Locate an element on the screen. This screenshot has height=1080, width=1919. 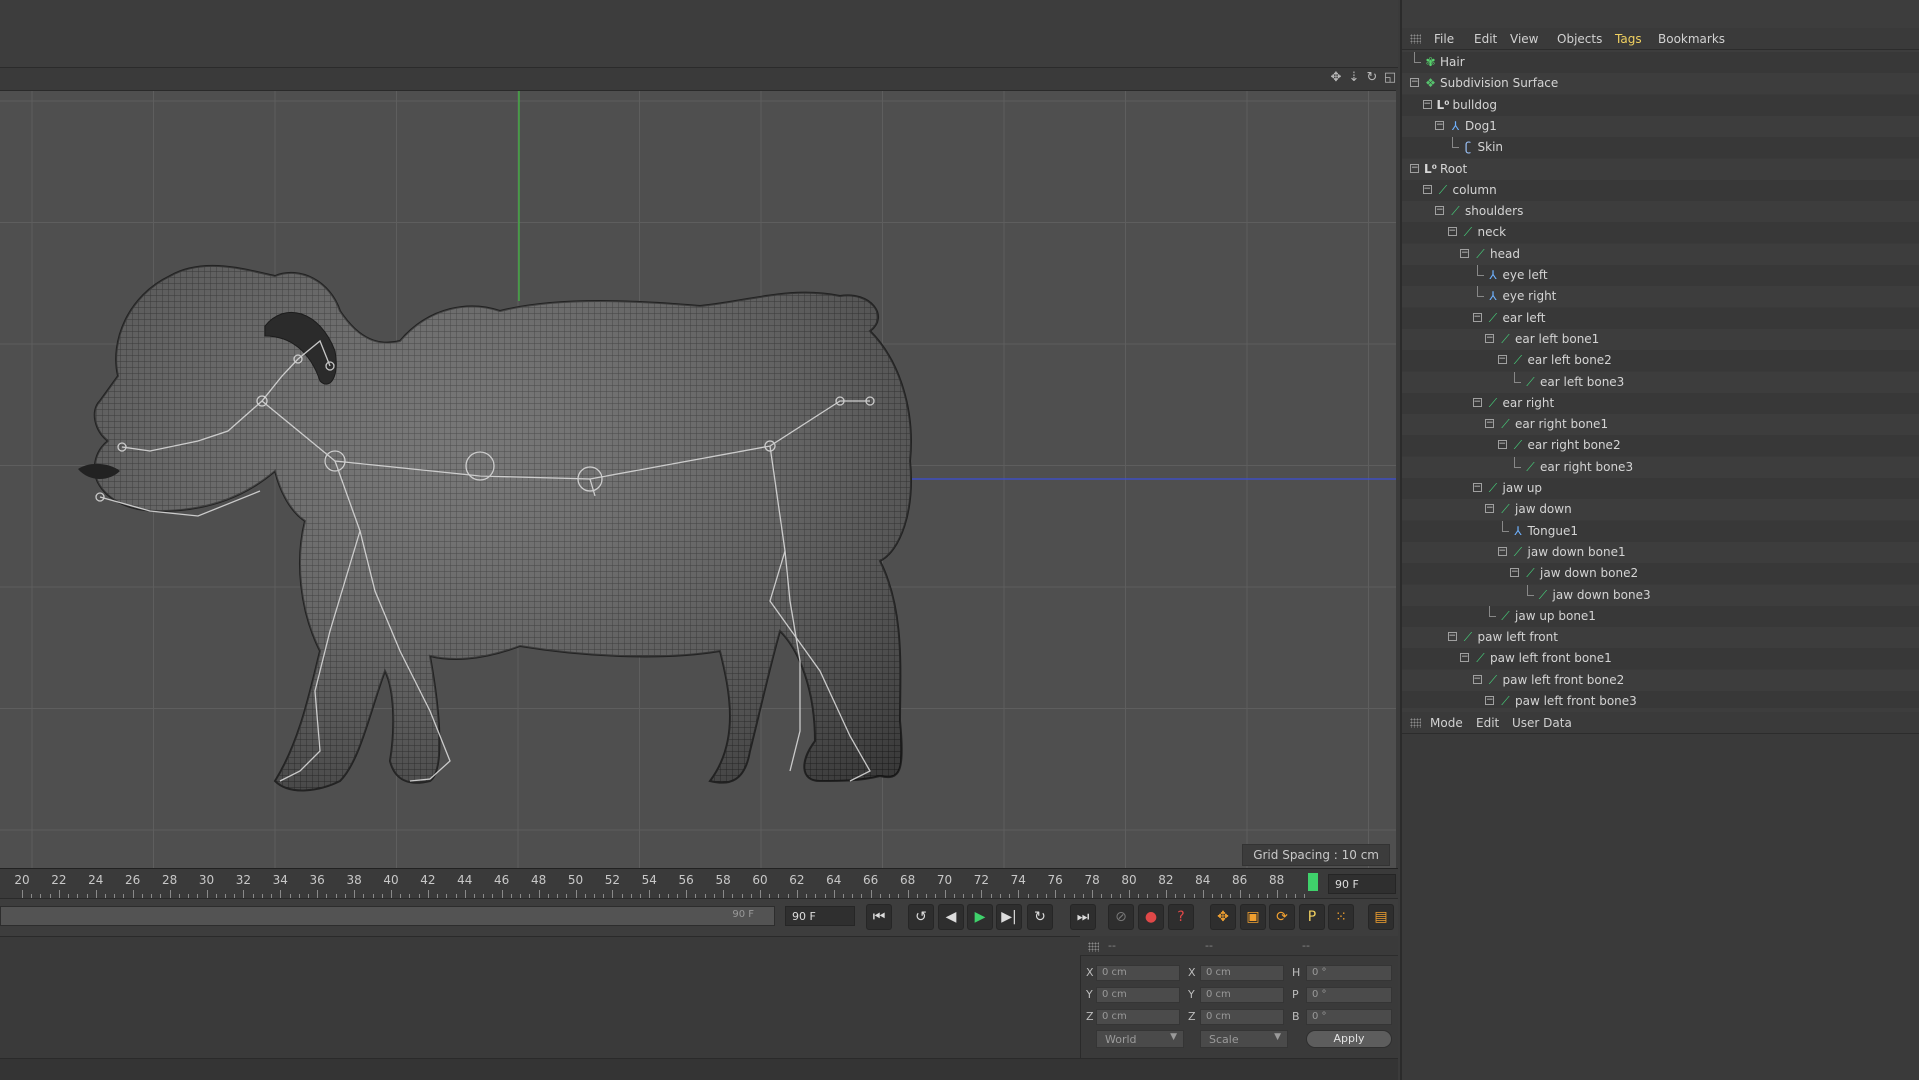
apply-button: Apply is located at coordinates (1349, 1039).